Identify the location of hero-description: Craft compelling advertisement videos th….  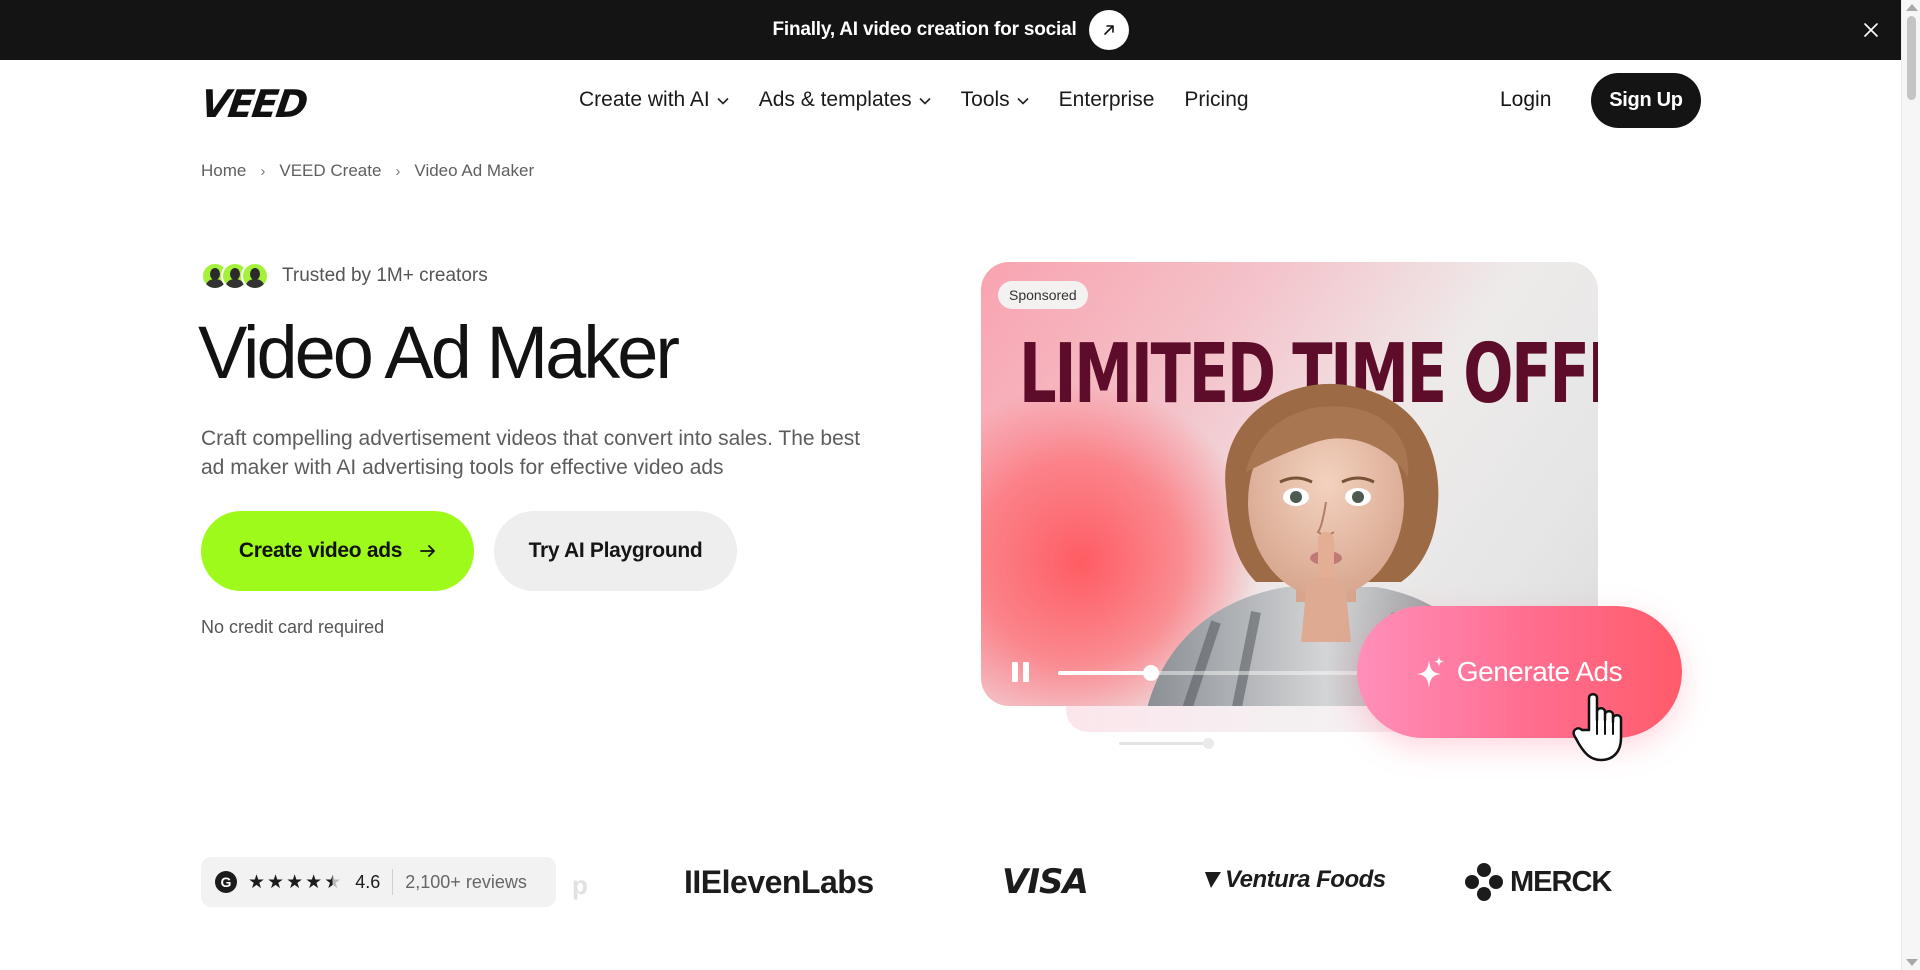
(531, 453).